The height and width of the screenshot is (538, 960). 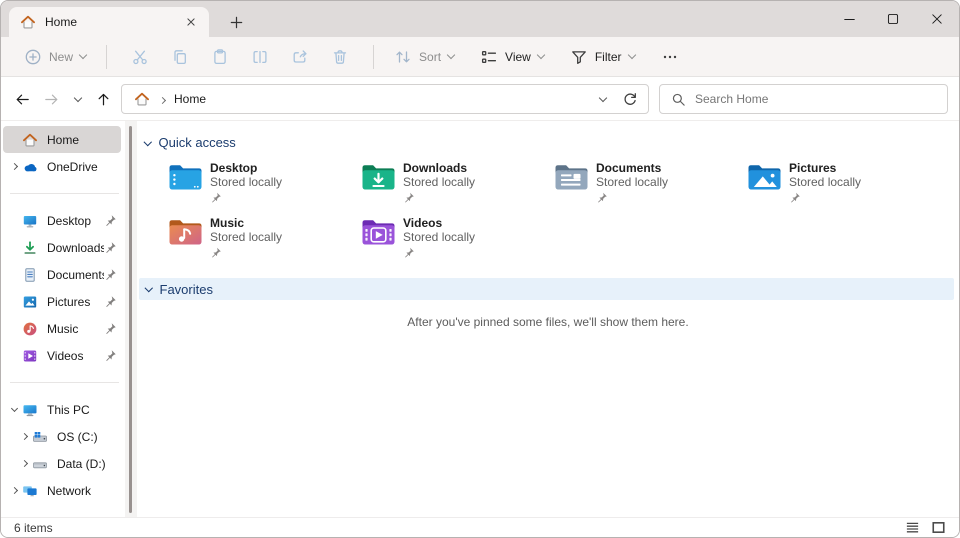 What do you see at coordinates (185, 232) in the screenshot?
I see `folder-music-icon` at bounding box center [185, 232].